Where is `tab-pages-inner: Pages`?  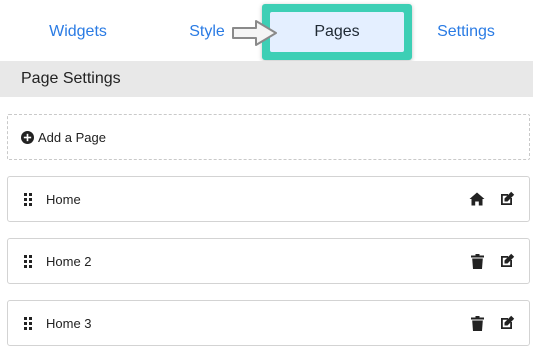
tab-pages-inner: Pages is located at coordinates (337, 32).